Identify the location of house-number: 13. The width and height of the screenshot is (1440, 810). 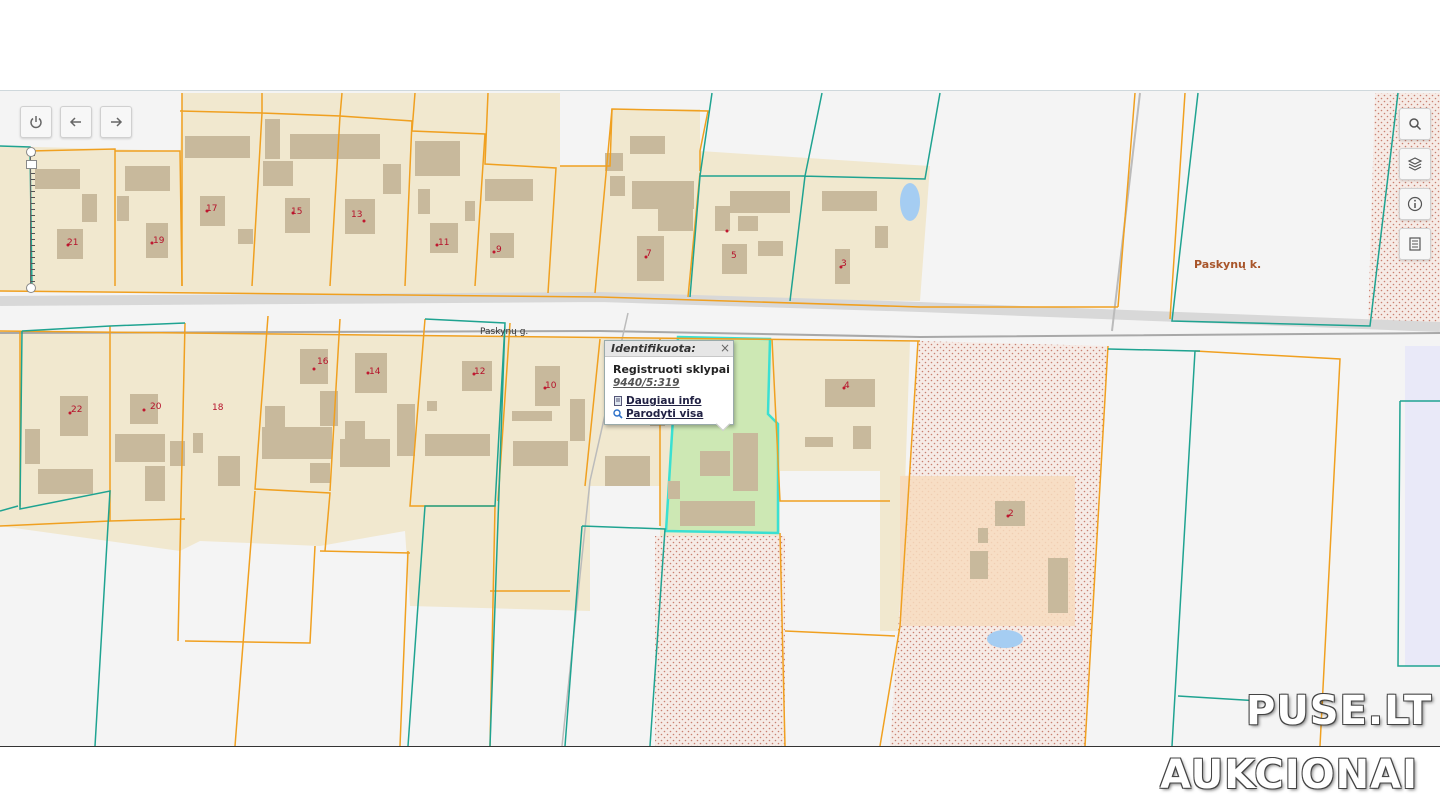
(357, 215).